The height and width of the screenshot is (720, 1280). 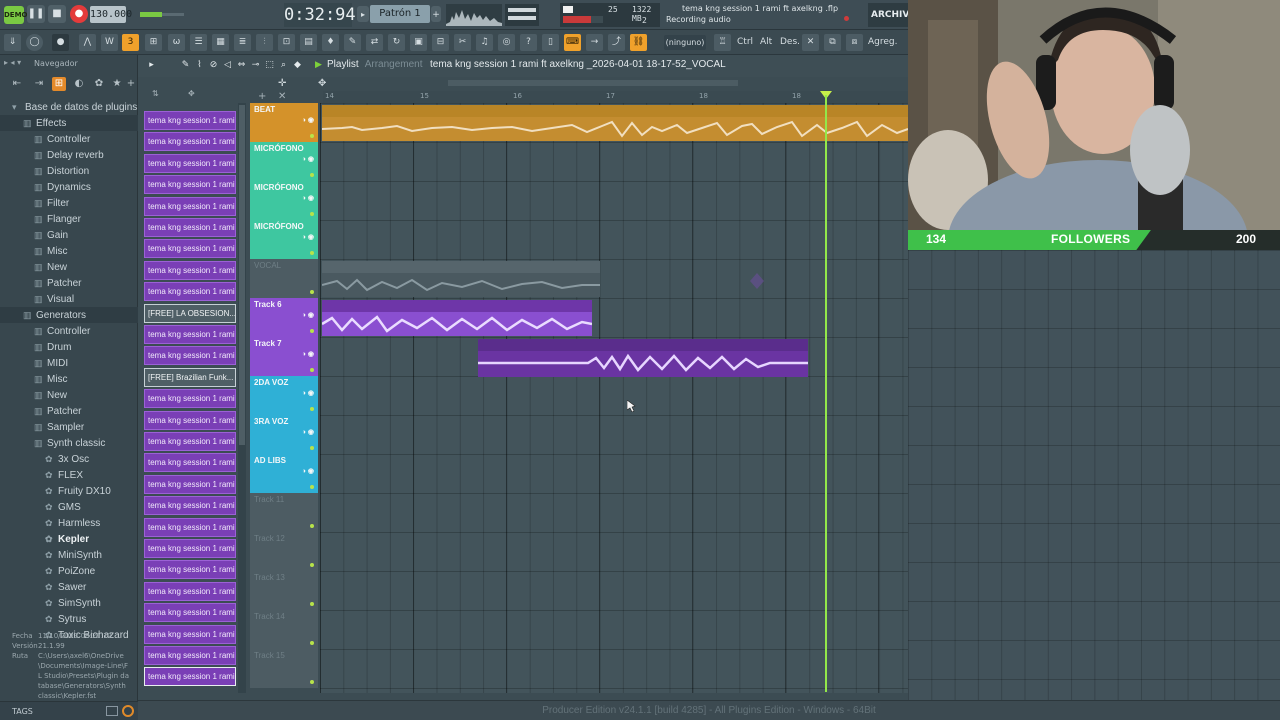 What do you see at coordinates (69, 299) in the screenshot?
I see `browser-item: ▥ Visual` at bounding box center [69, 299].